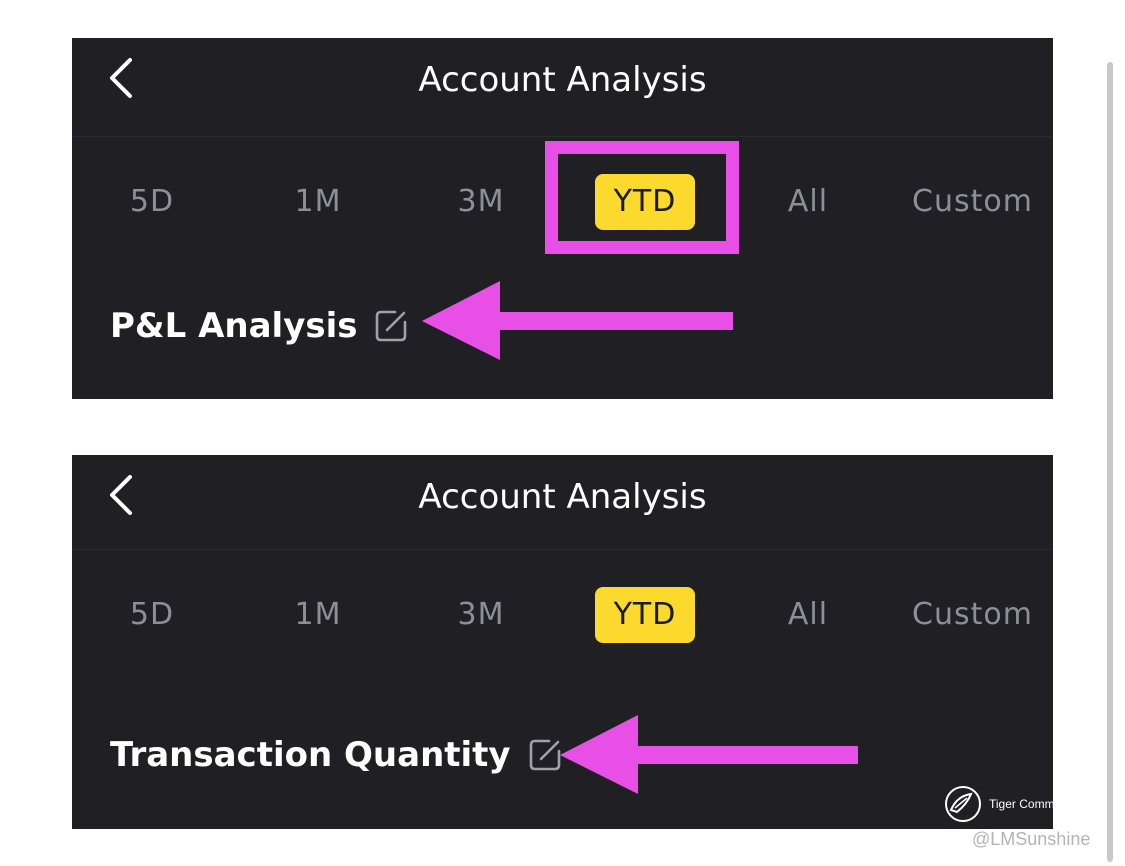 This screenshot has height=866, width=1125. Describe the element at coordinates (1034, 804) in the screenshot. I see `watermark-brand: Tiger Community` at that location.